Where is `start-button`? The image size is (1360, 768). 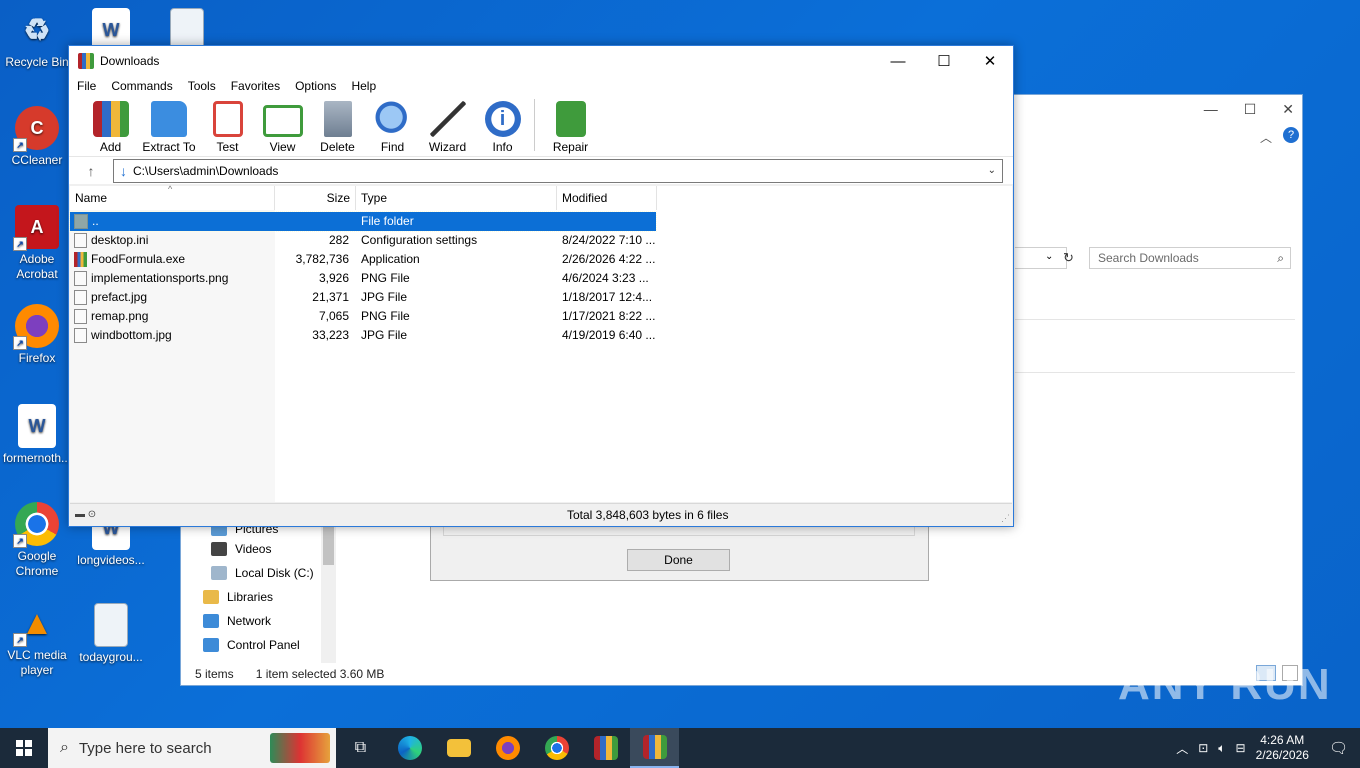
start-button is located at coordinates (24, 748).